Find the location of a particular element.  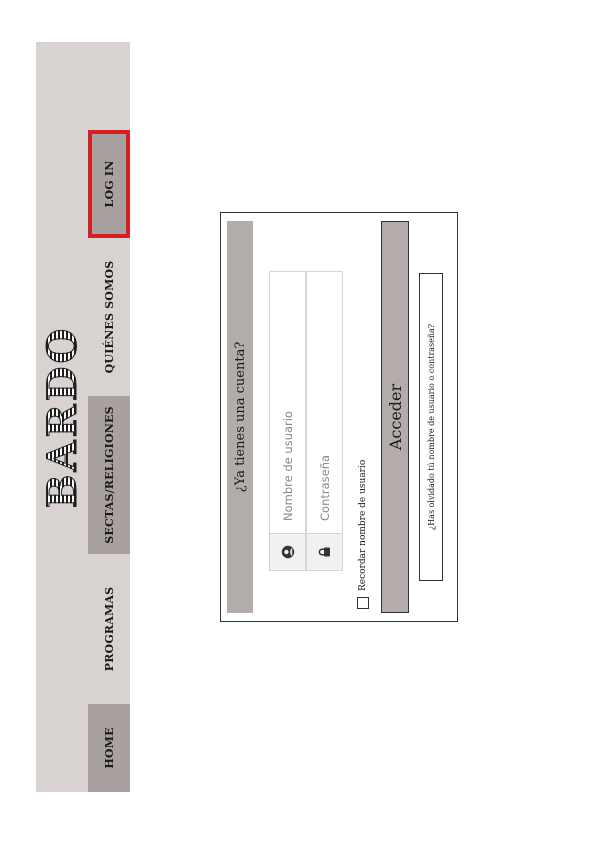

lock-icon is located at coordinates (324, 551).